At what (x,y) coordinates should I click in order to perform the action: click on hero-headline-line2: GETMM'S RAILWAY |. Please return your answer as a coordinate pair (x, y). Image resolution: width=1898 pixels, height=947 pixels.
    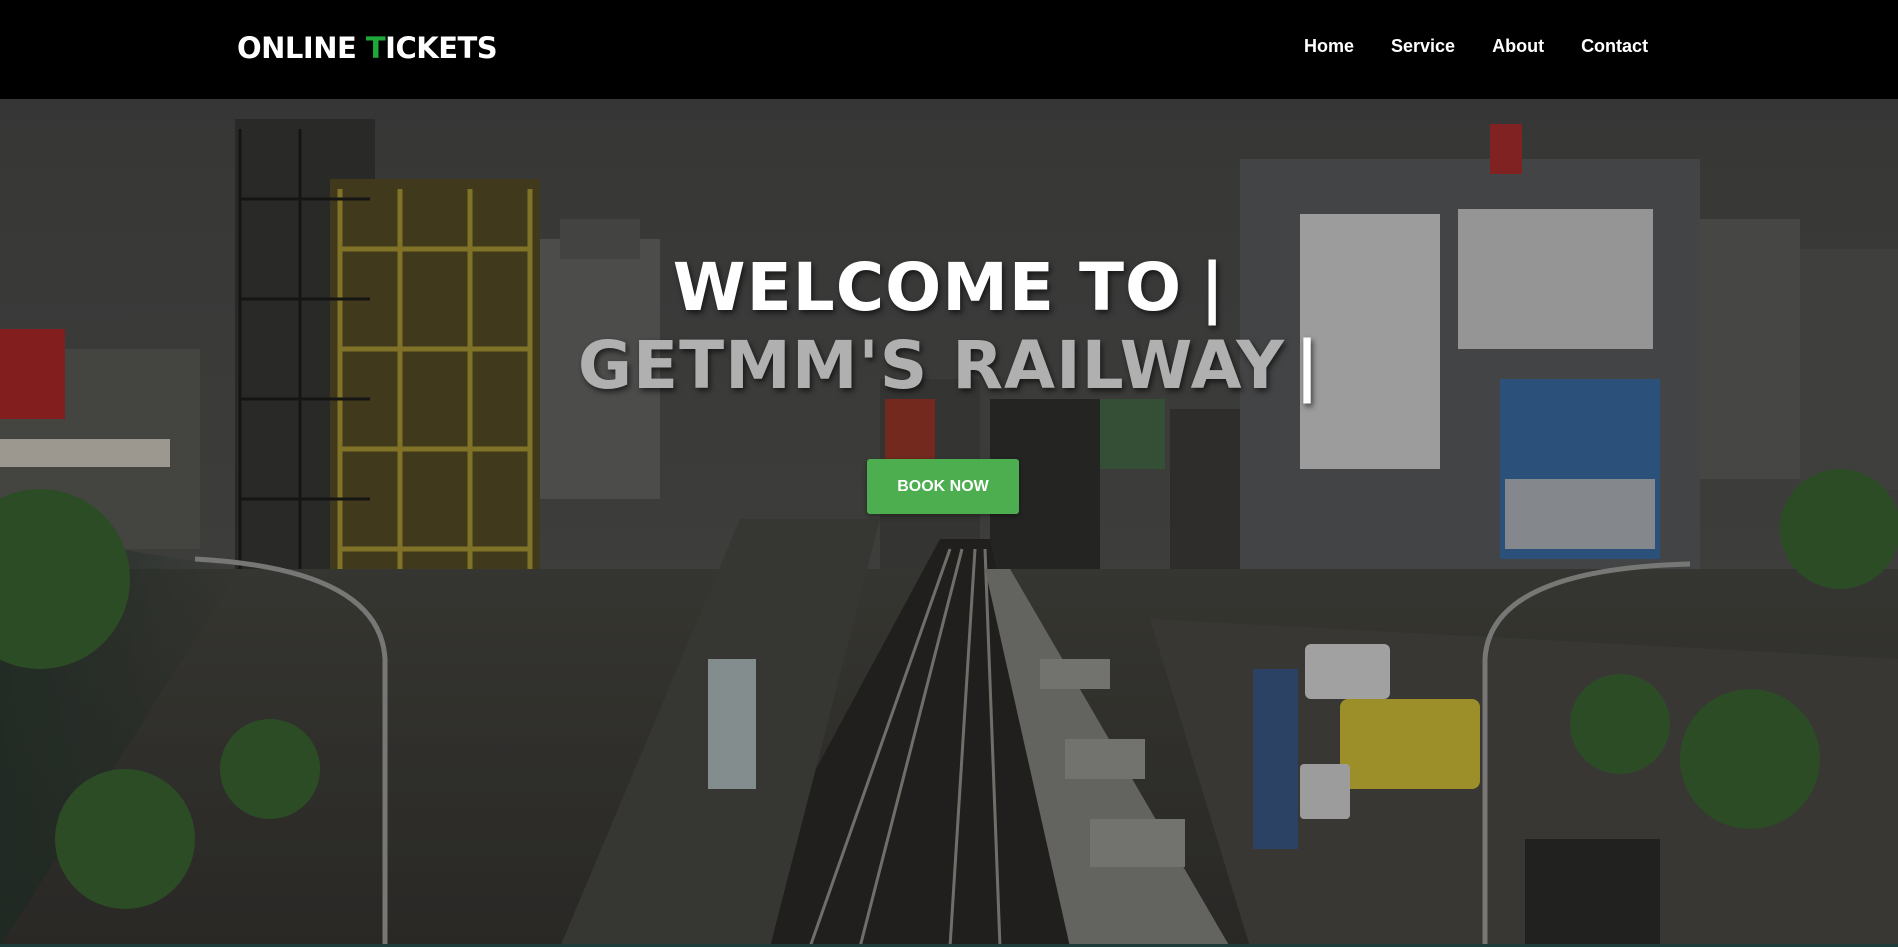
    Looking at the image, I should click on (949, 365).